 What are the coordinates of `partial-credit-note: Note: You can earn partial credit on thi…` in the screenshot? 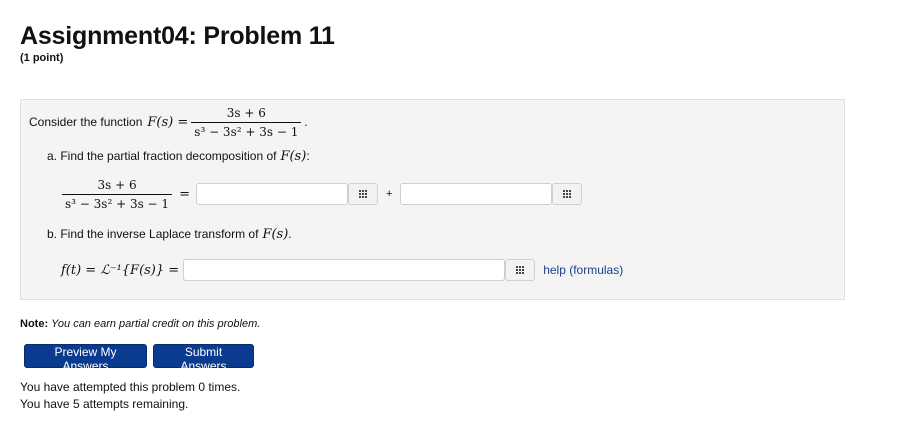 It's located at (140, 324).